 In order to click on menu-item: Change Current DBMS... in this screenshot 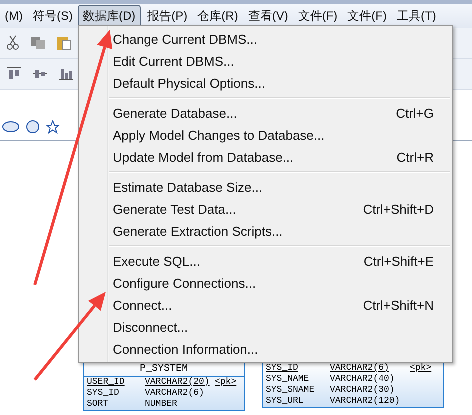, I will do `click(185, 39)`.